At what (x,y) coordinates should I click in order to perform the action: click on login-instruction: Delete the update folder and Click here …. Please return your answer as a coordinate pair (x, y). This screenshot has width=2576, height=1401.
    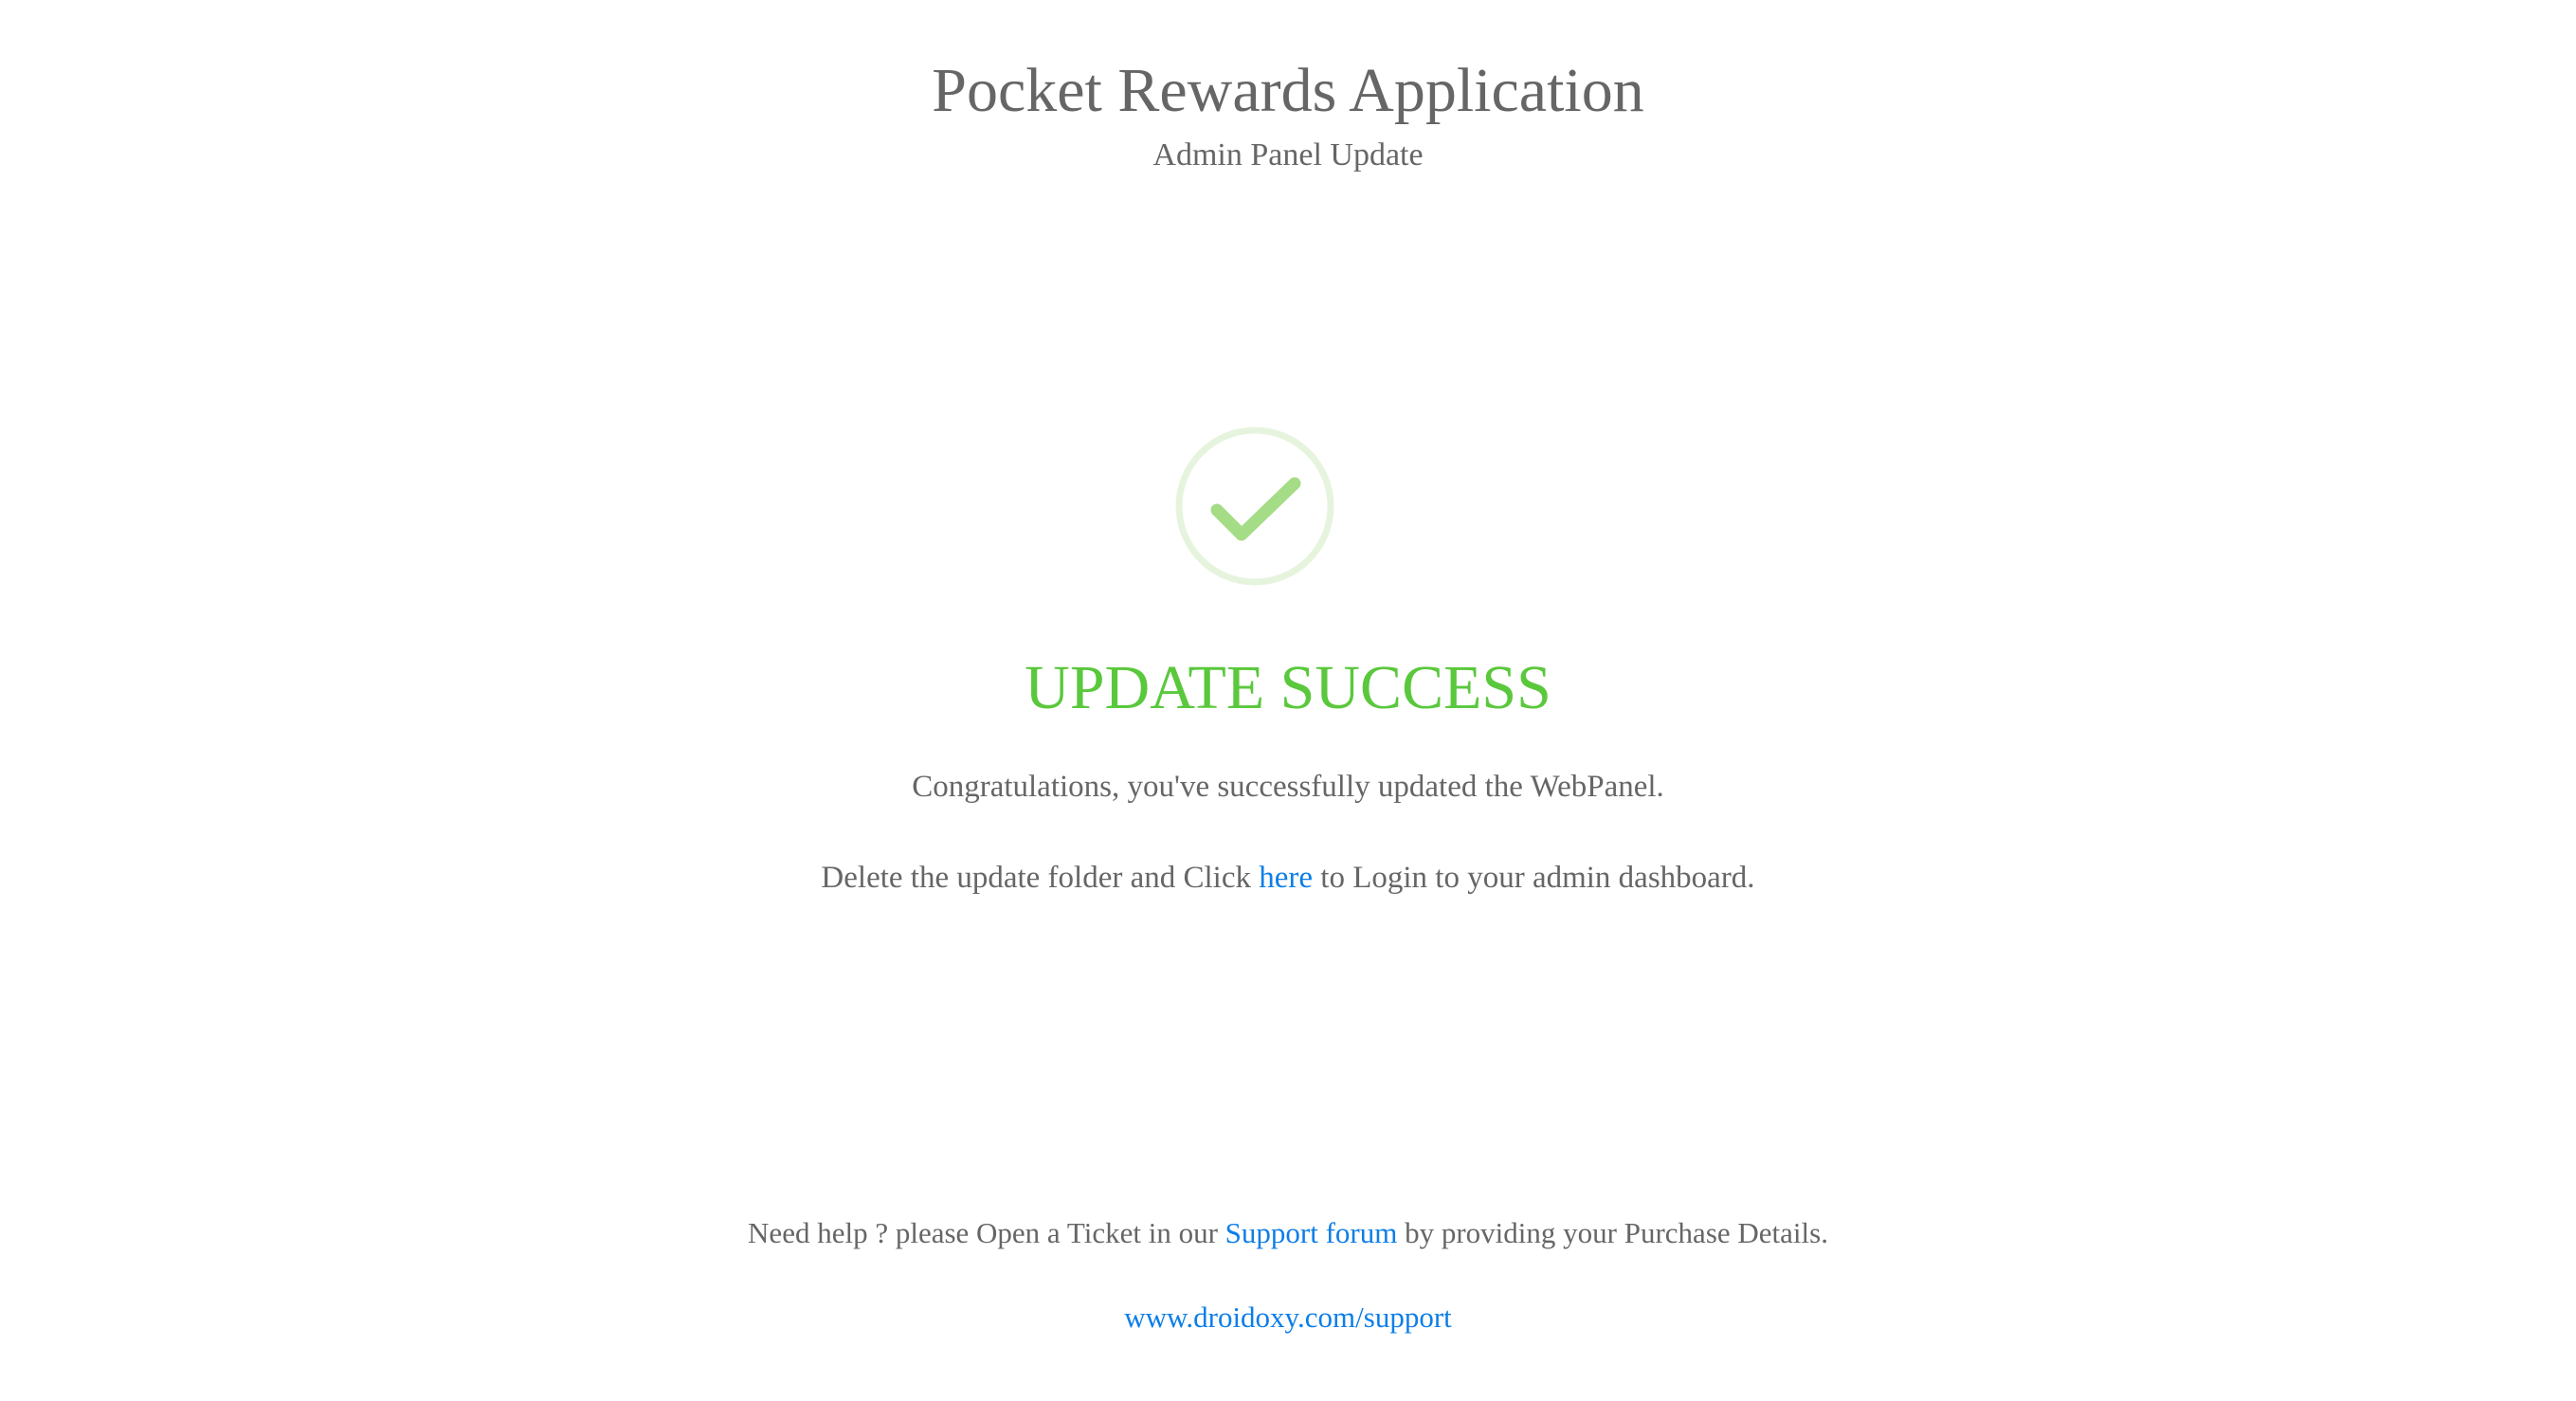
    Looking at the image, I should click on (1288, 878).